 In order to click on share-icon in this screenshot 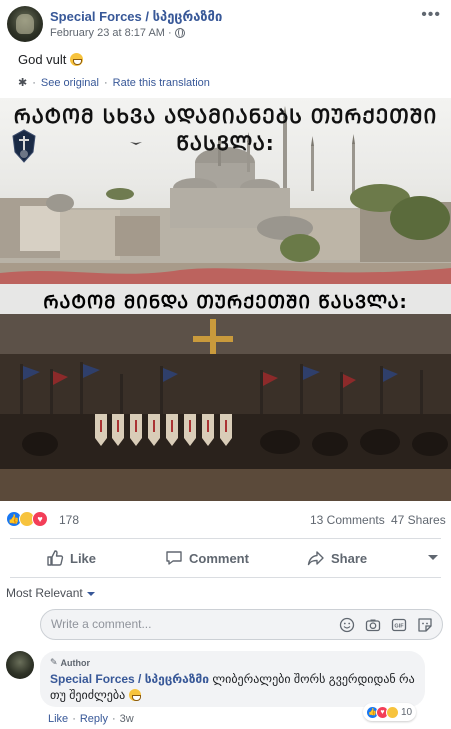, I will do `click(315, 558)`.